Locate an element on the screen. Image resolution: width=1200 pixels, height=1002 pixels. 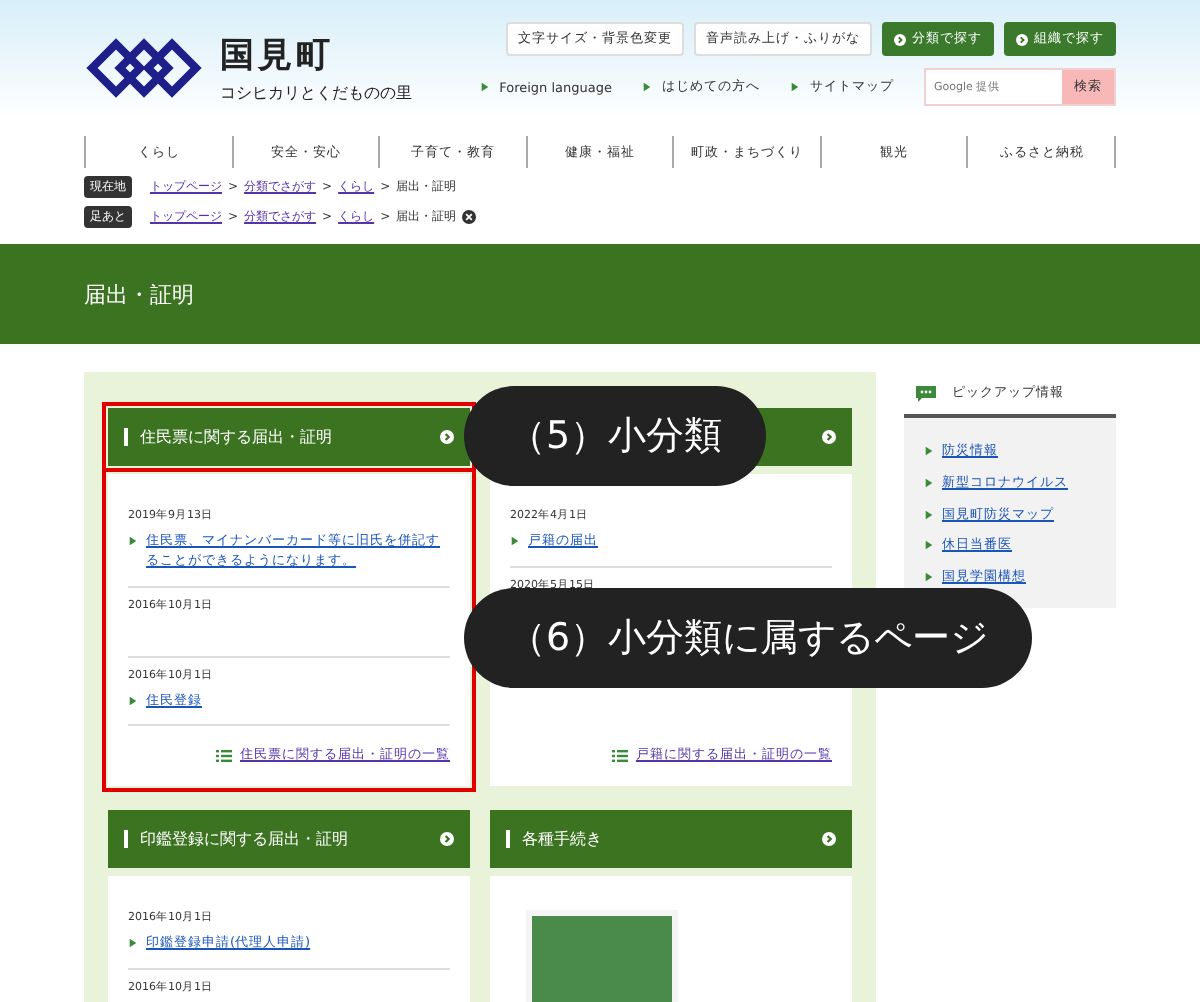
page-title: 届出・証明 is located at coordinates (139, 294).